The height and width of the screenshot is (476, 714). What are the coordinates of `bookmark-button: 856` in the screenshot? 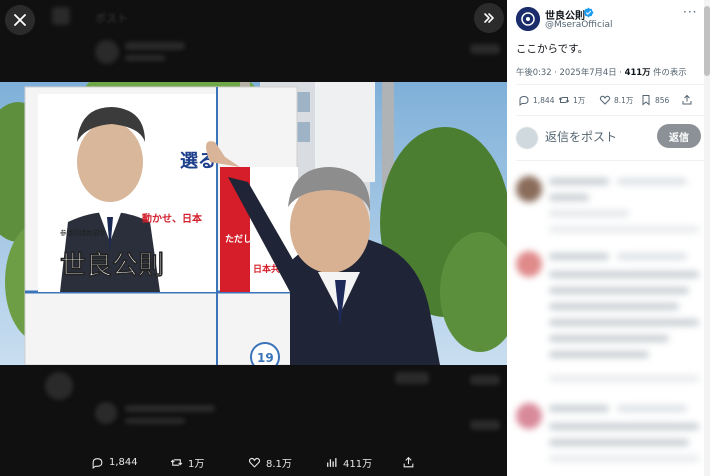 It's located at (654, 100).